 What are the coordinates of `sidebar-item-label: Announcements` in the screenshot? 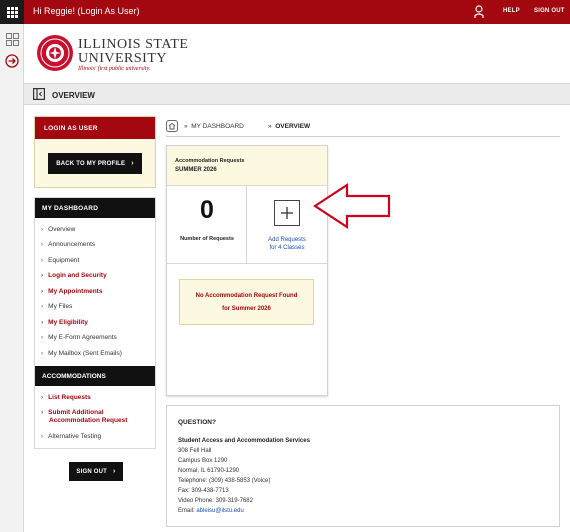 It's located at (72, 244).